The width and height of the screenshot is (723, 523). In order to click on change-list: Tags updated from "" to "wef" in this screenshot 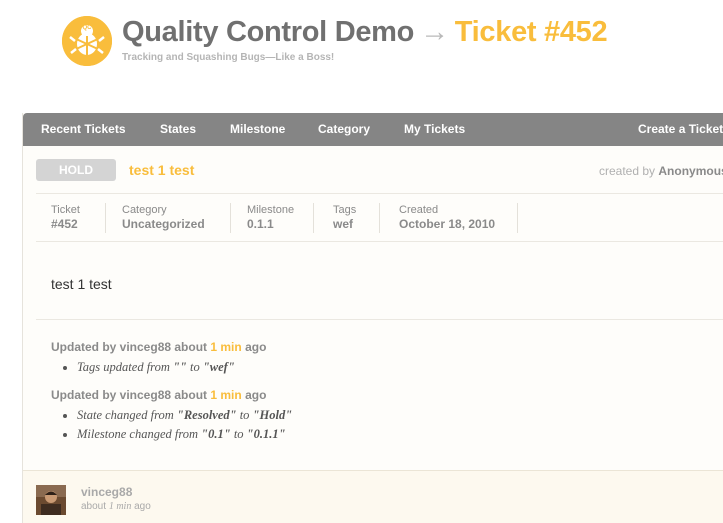, I will do `click(158, 367)`.